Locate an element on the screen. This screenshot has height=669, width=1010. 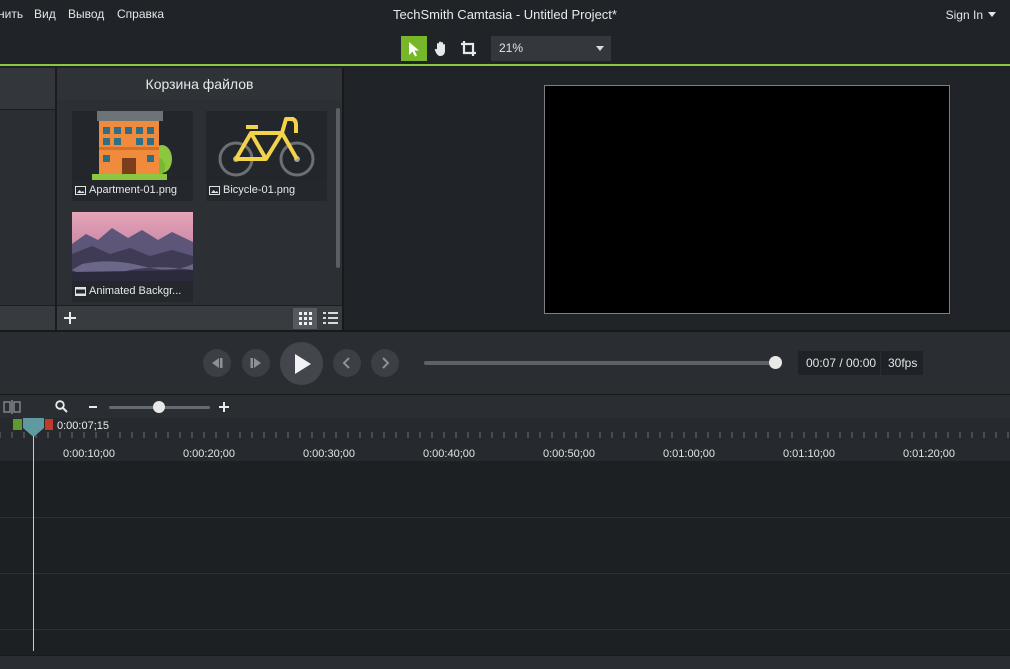
grid-icon is located at coordinates (305, 318).